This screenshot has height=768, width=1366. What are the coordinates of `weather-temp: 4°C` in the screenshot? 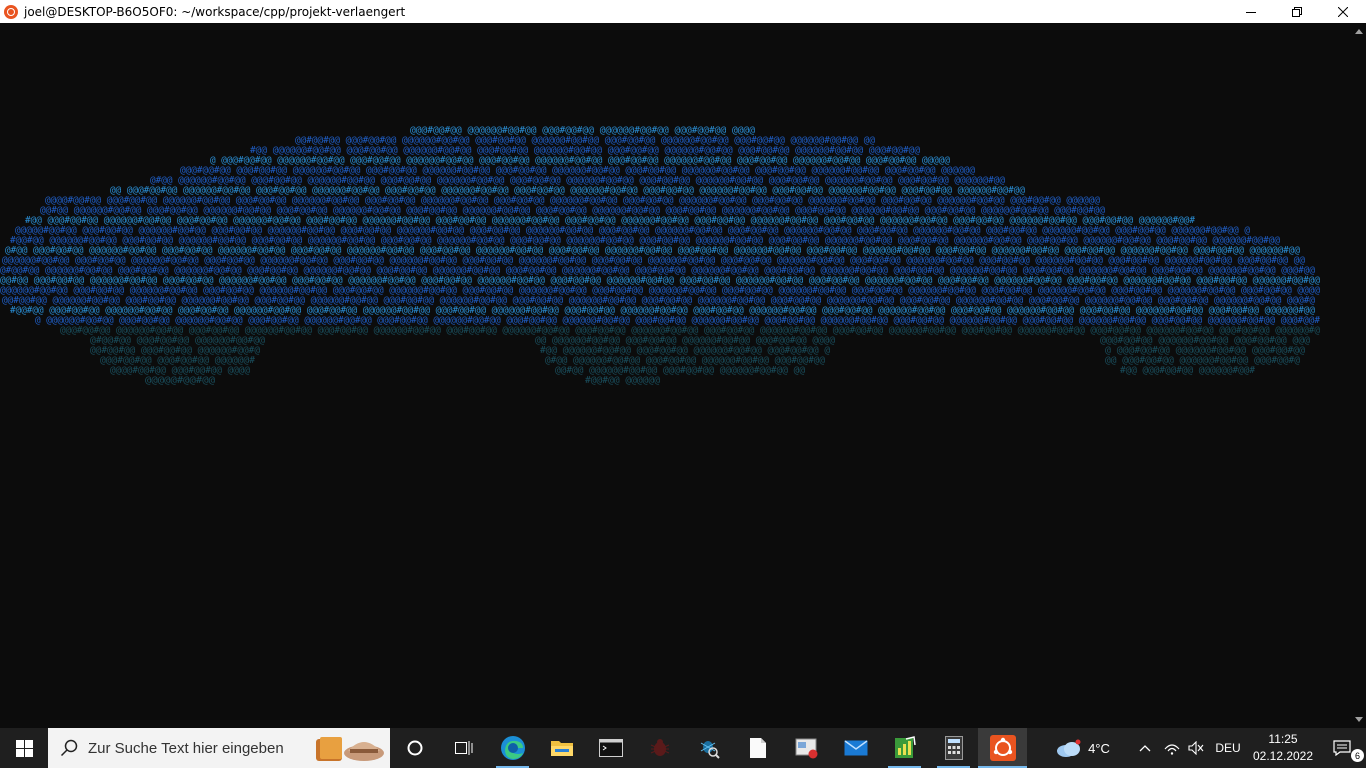 It's located at (1099, 748).